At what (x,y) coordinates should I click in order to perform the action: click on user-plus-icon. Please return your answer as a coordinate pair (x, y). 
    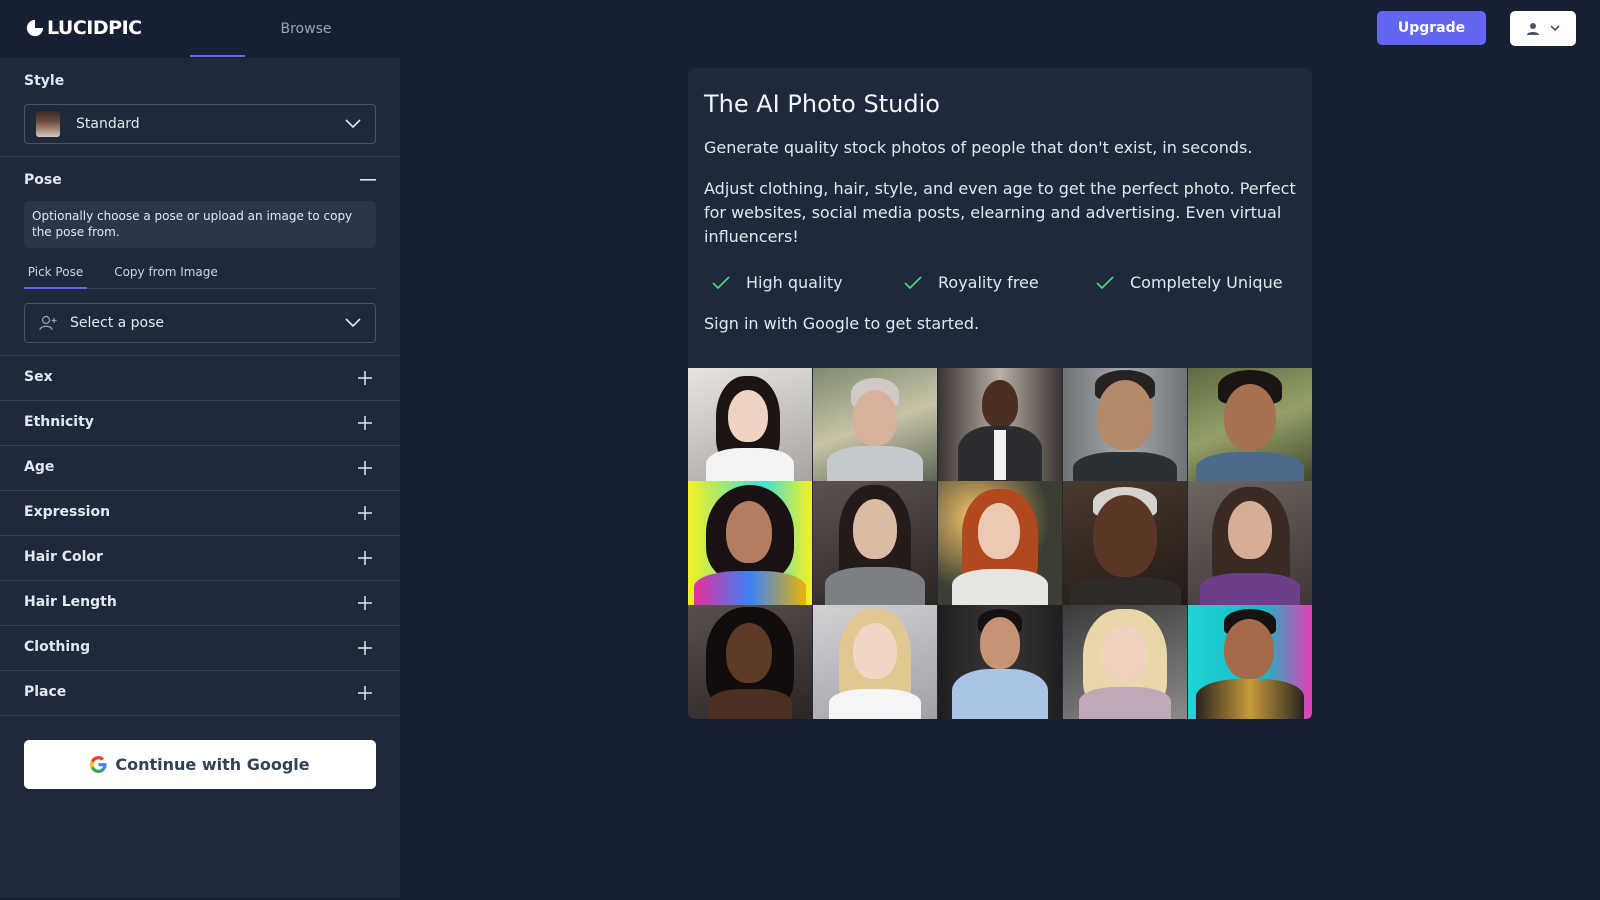
    Looking at the image, I should click on (48, 323).